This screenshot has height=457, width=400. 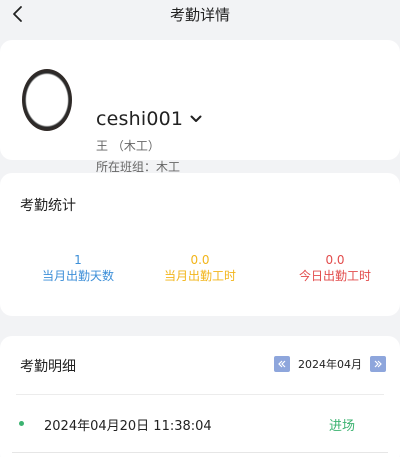 I want to click on double-chevron-left-icon, so click(x=282, y=364).